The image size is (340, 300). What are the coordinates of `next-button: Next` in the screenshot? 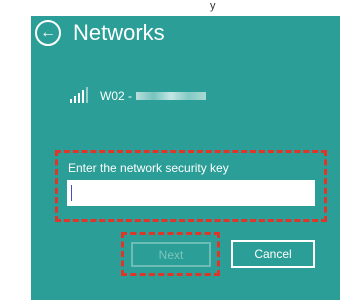 It's located at (171, 254).